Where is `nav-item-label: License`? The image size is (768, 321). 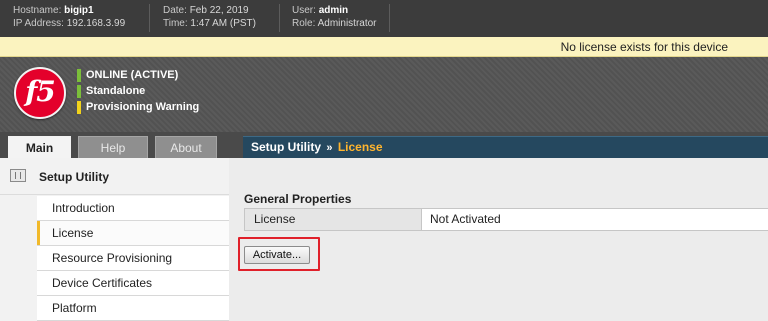
nav-item-label: License is located at coordinates (73, 233).